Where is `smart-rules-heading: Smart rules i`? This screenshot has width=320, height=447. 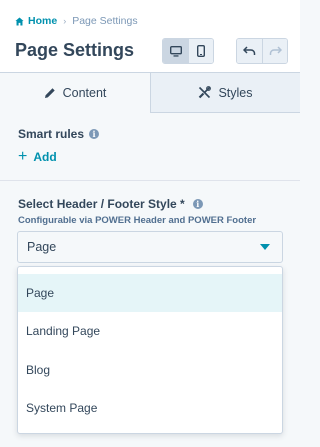
smart-rules-heading: Smart rules i is located at coordinates (59, 134).